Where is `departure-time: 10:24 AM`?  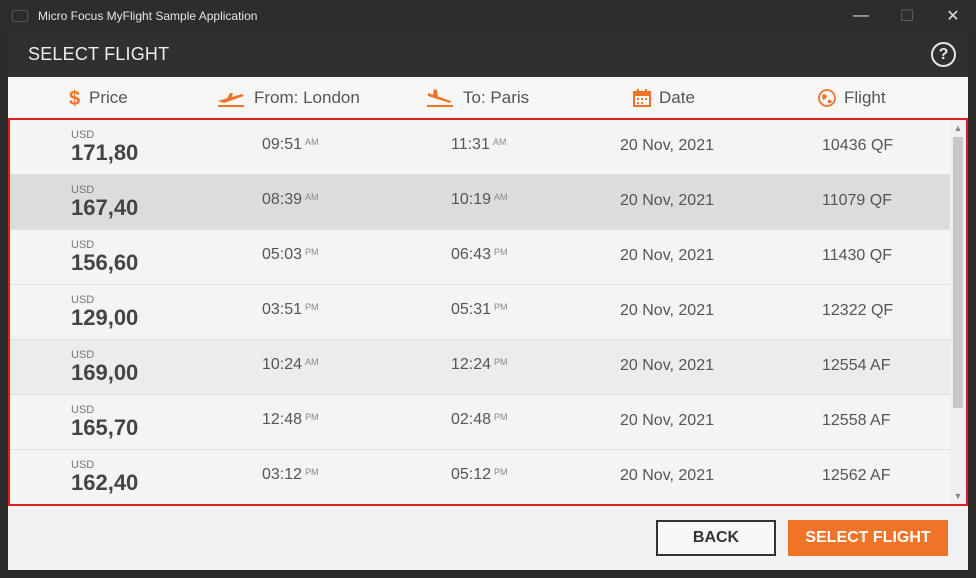
departure-time: 10:24 AM is located at coordinates (290, 367).